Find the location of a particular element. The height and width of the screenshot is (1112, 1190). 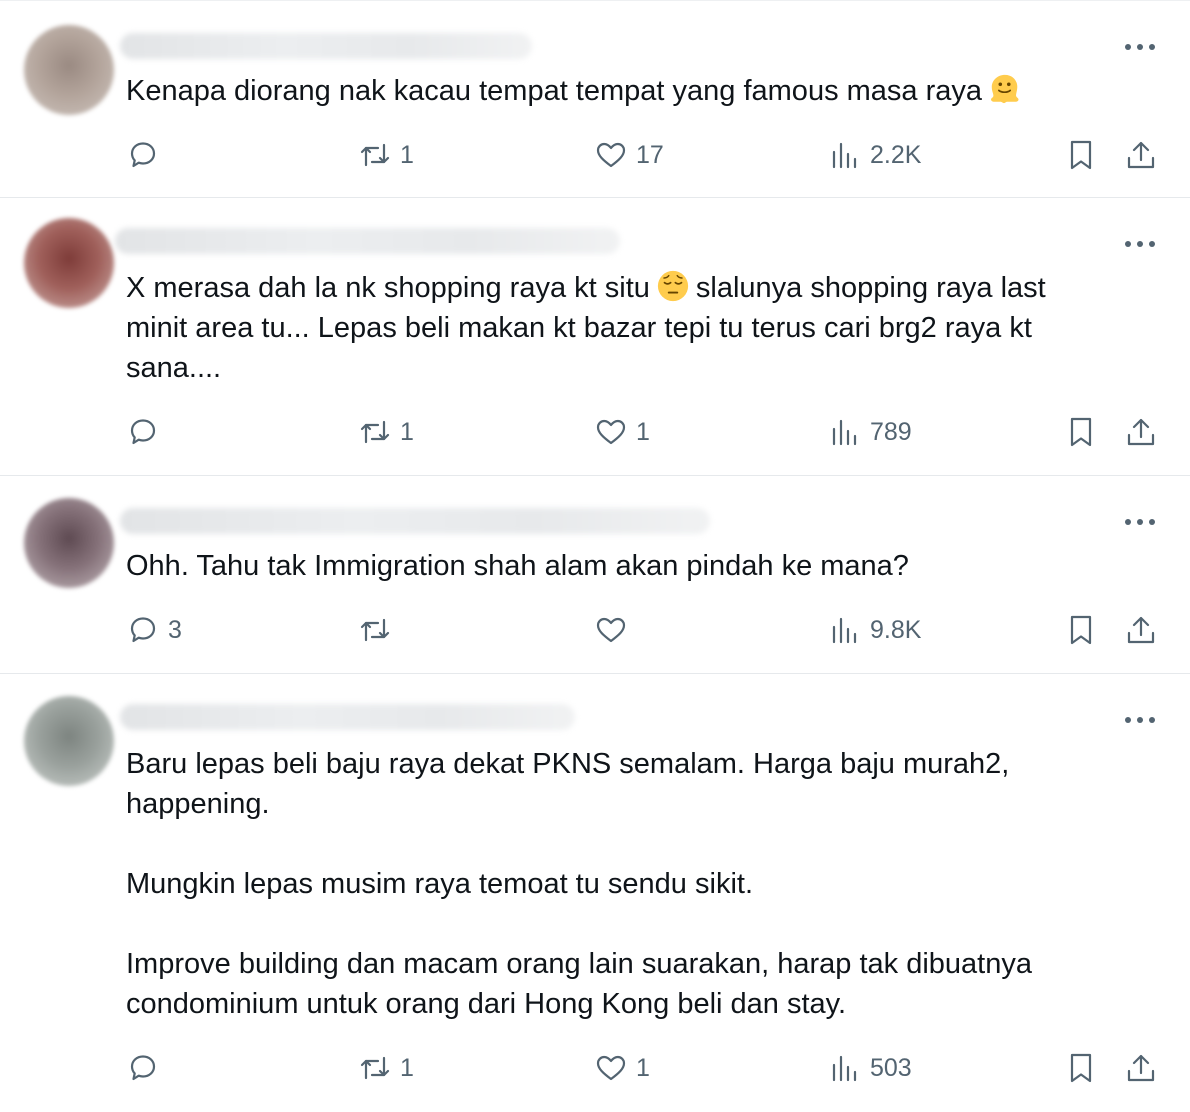

retweet-button is located at coordinates (379, 630).